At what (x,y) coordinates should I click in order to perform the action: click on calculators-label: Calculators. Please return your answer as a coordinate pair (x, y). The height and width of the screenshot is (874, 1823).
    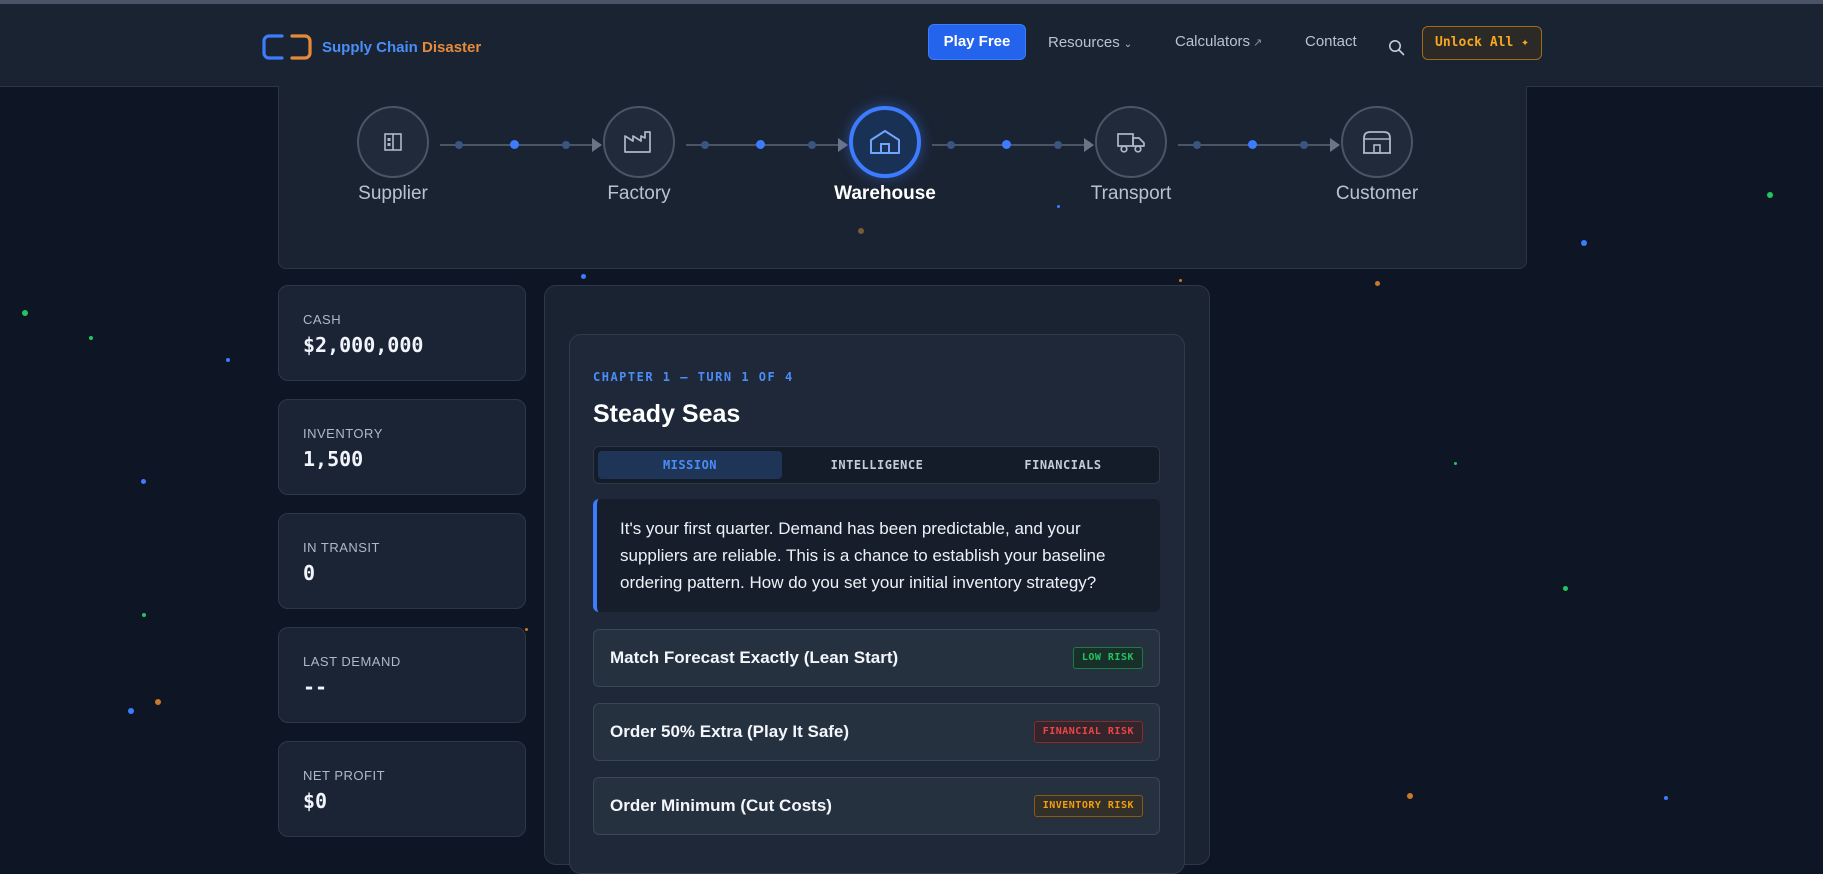
    Looking at the image, I should click on (1213, 41).